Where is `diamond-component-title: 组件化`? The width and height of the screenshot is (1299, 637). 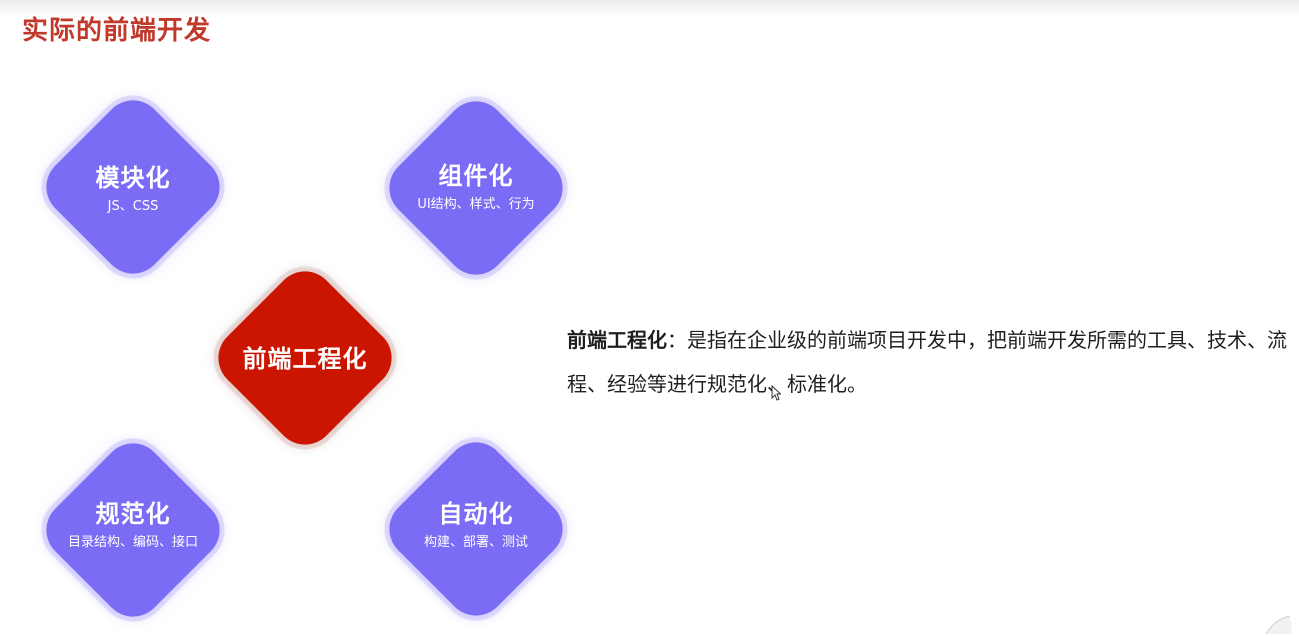
diamond-component-title: 组件化 is located at coordinates (476, 176).